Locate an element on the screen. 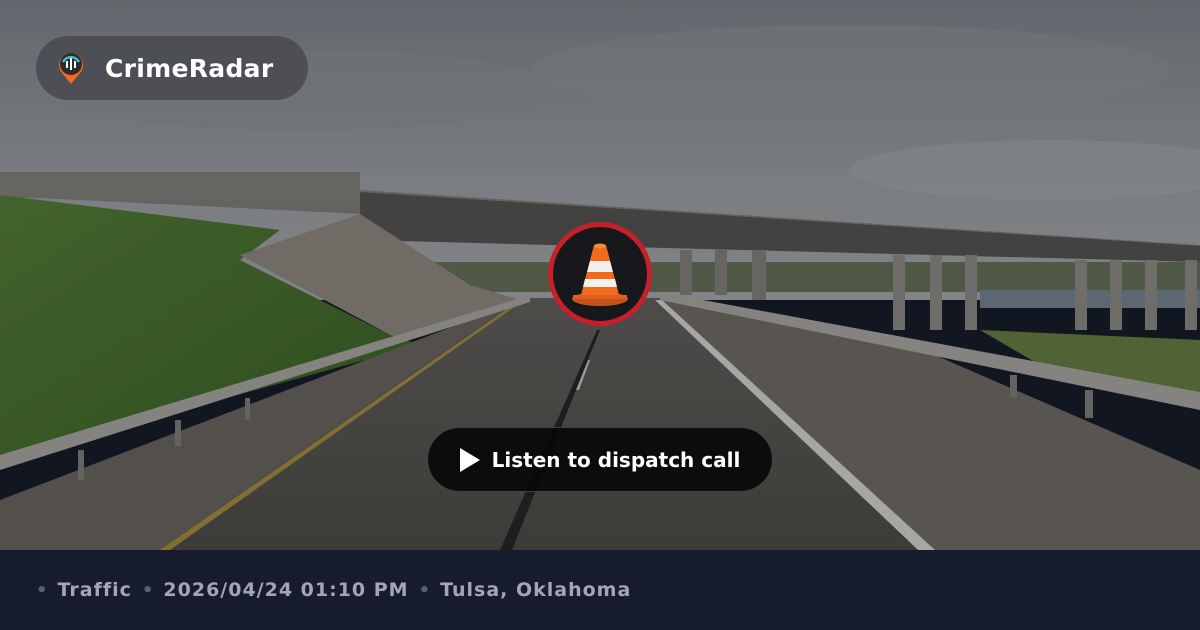 This screenshot has width=1200, height=630. category-label: Traffic is located at coordinates (94, 590).